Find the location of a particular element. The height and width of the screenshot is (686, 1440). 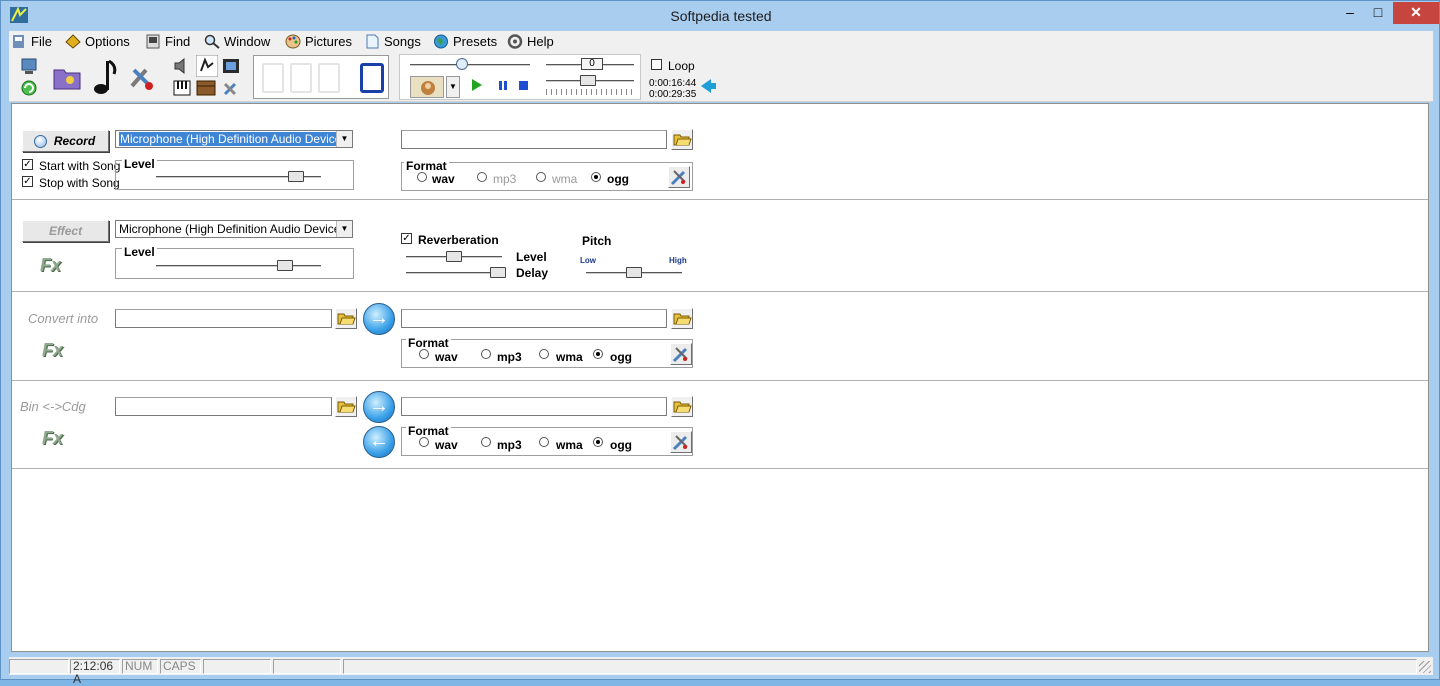

title-bar: Softpedia tested – □ ✕ is located at coordinates (720, 16).